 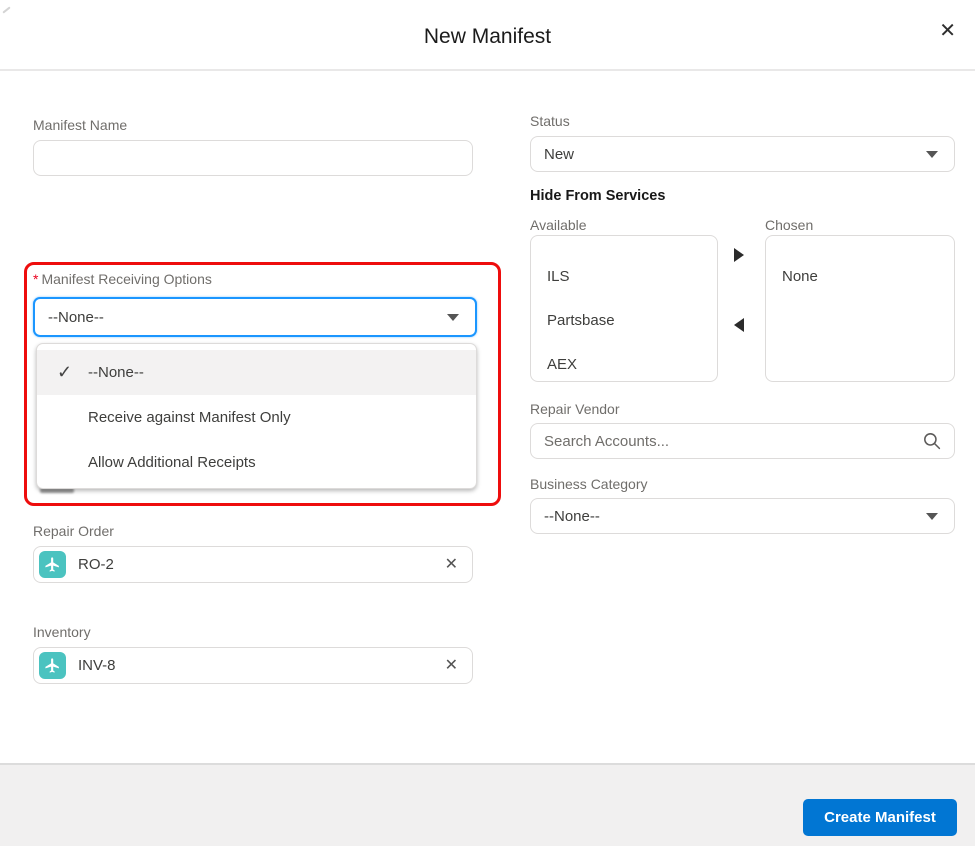 What do you see at coordinates (96, 564) in the screenshot?
I see `repair-order-value: RO-2` at bounding box center [96, 564].